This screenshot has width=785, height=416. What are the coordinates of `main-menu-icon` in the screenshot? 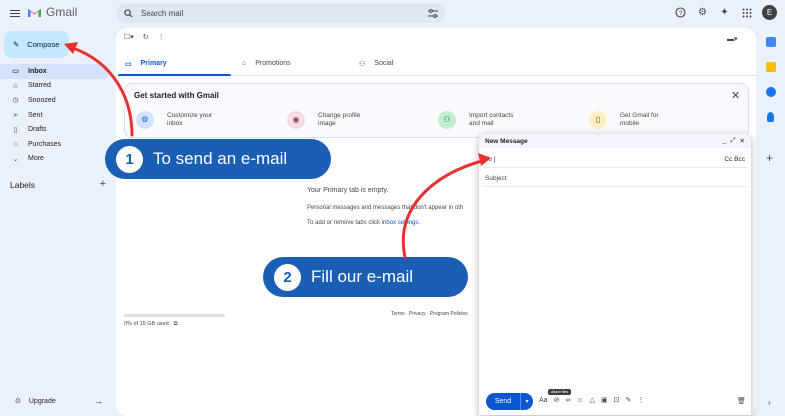 It's located at (15, 13).